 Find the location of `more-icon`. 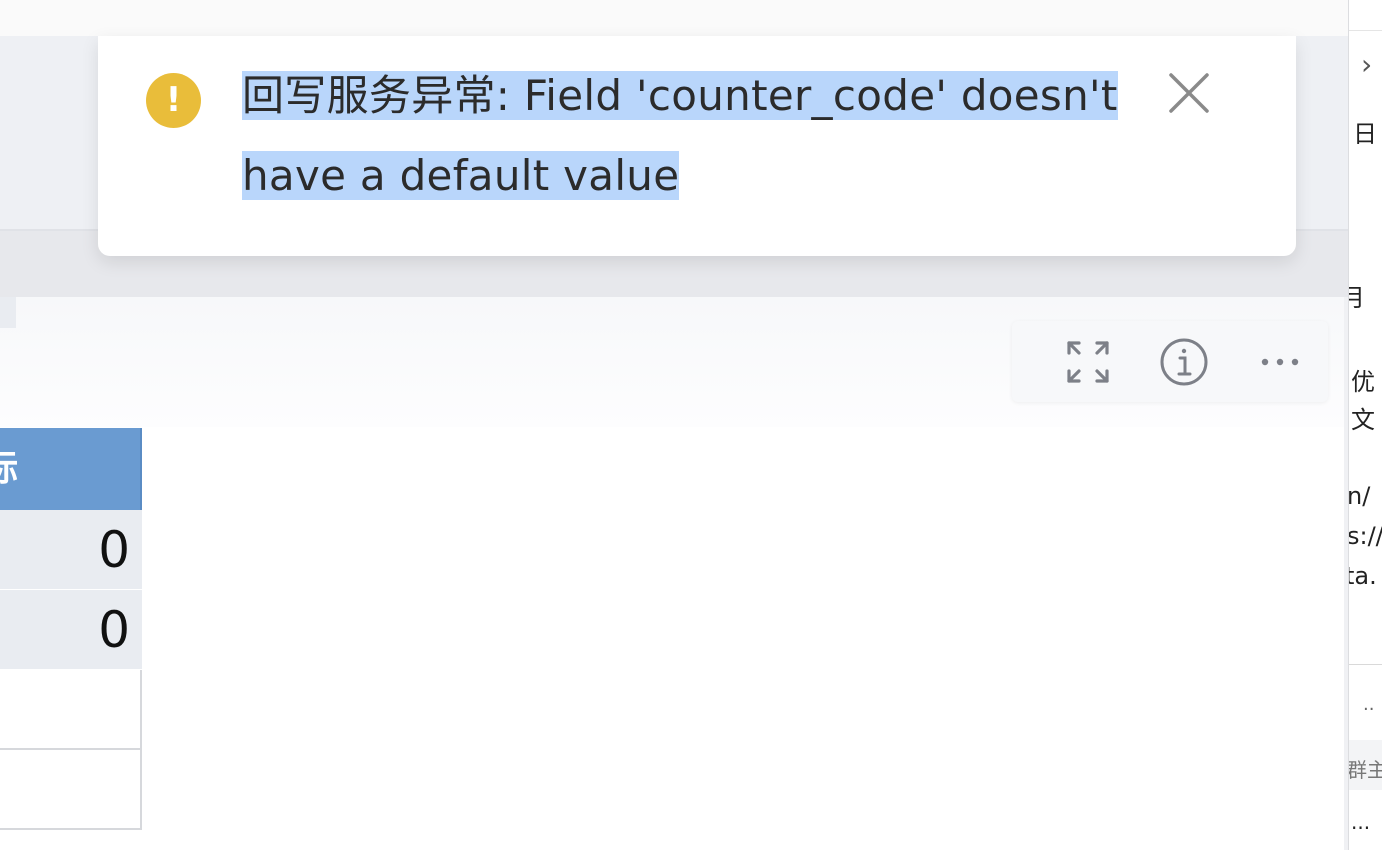

more-icon is located at coordinates (1280, 362).